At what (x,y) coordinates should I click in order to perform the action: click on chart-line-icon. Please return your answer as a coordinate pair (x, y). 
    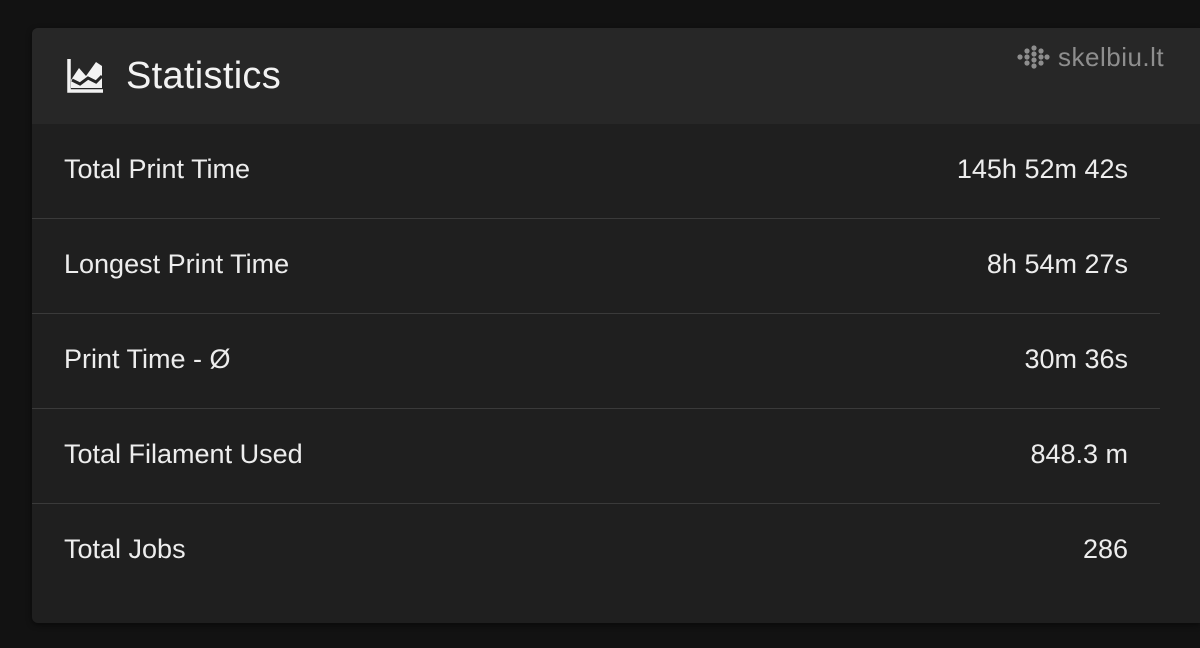
    Looking at the image, I should click on (86, 75).